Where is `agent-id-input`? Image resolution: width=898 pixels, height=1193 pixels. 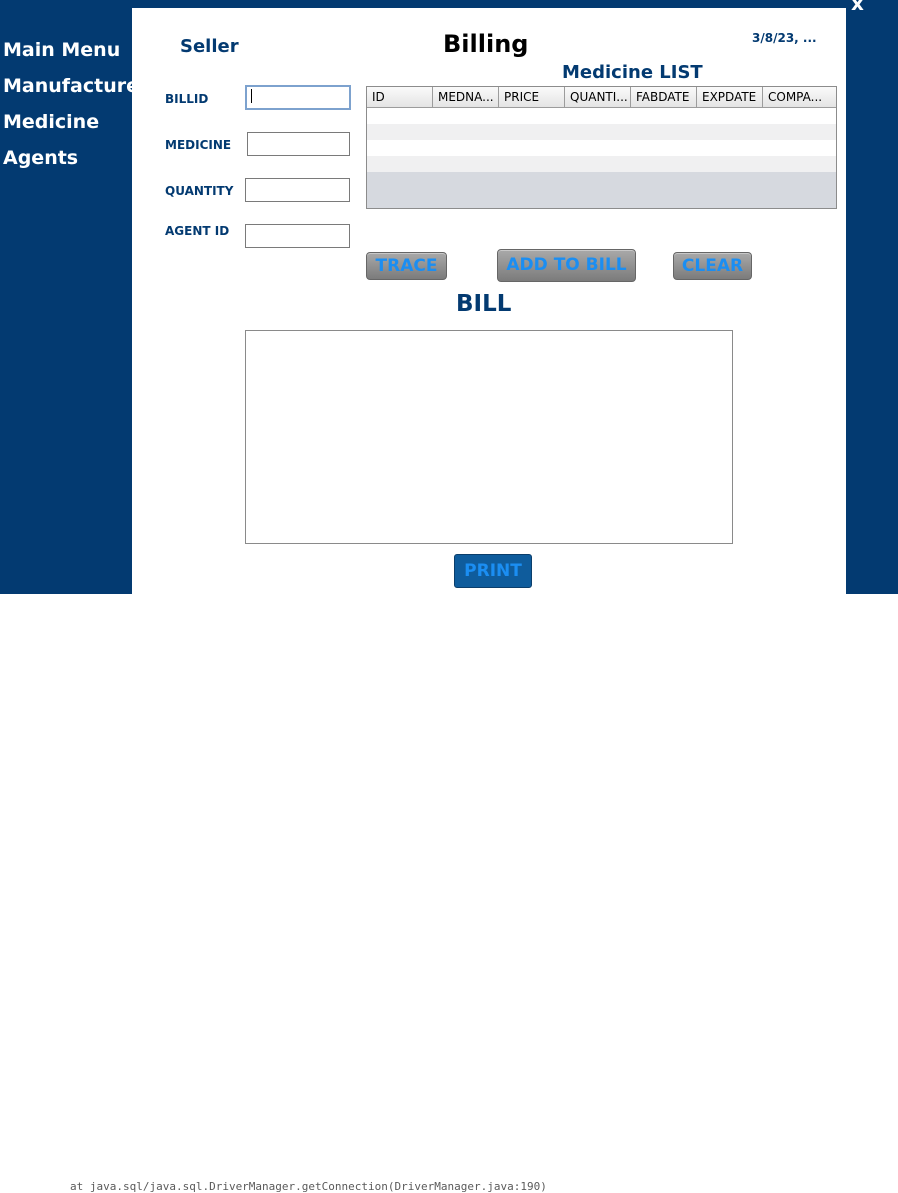 agent-id-input is located at coordinates (297, 236).